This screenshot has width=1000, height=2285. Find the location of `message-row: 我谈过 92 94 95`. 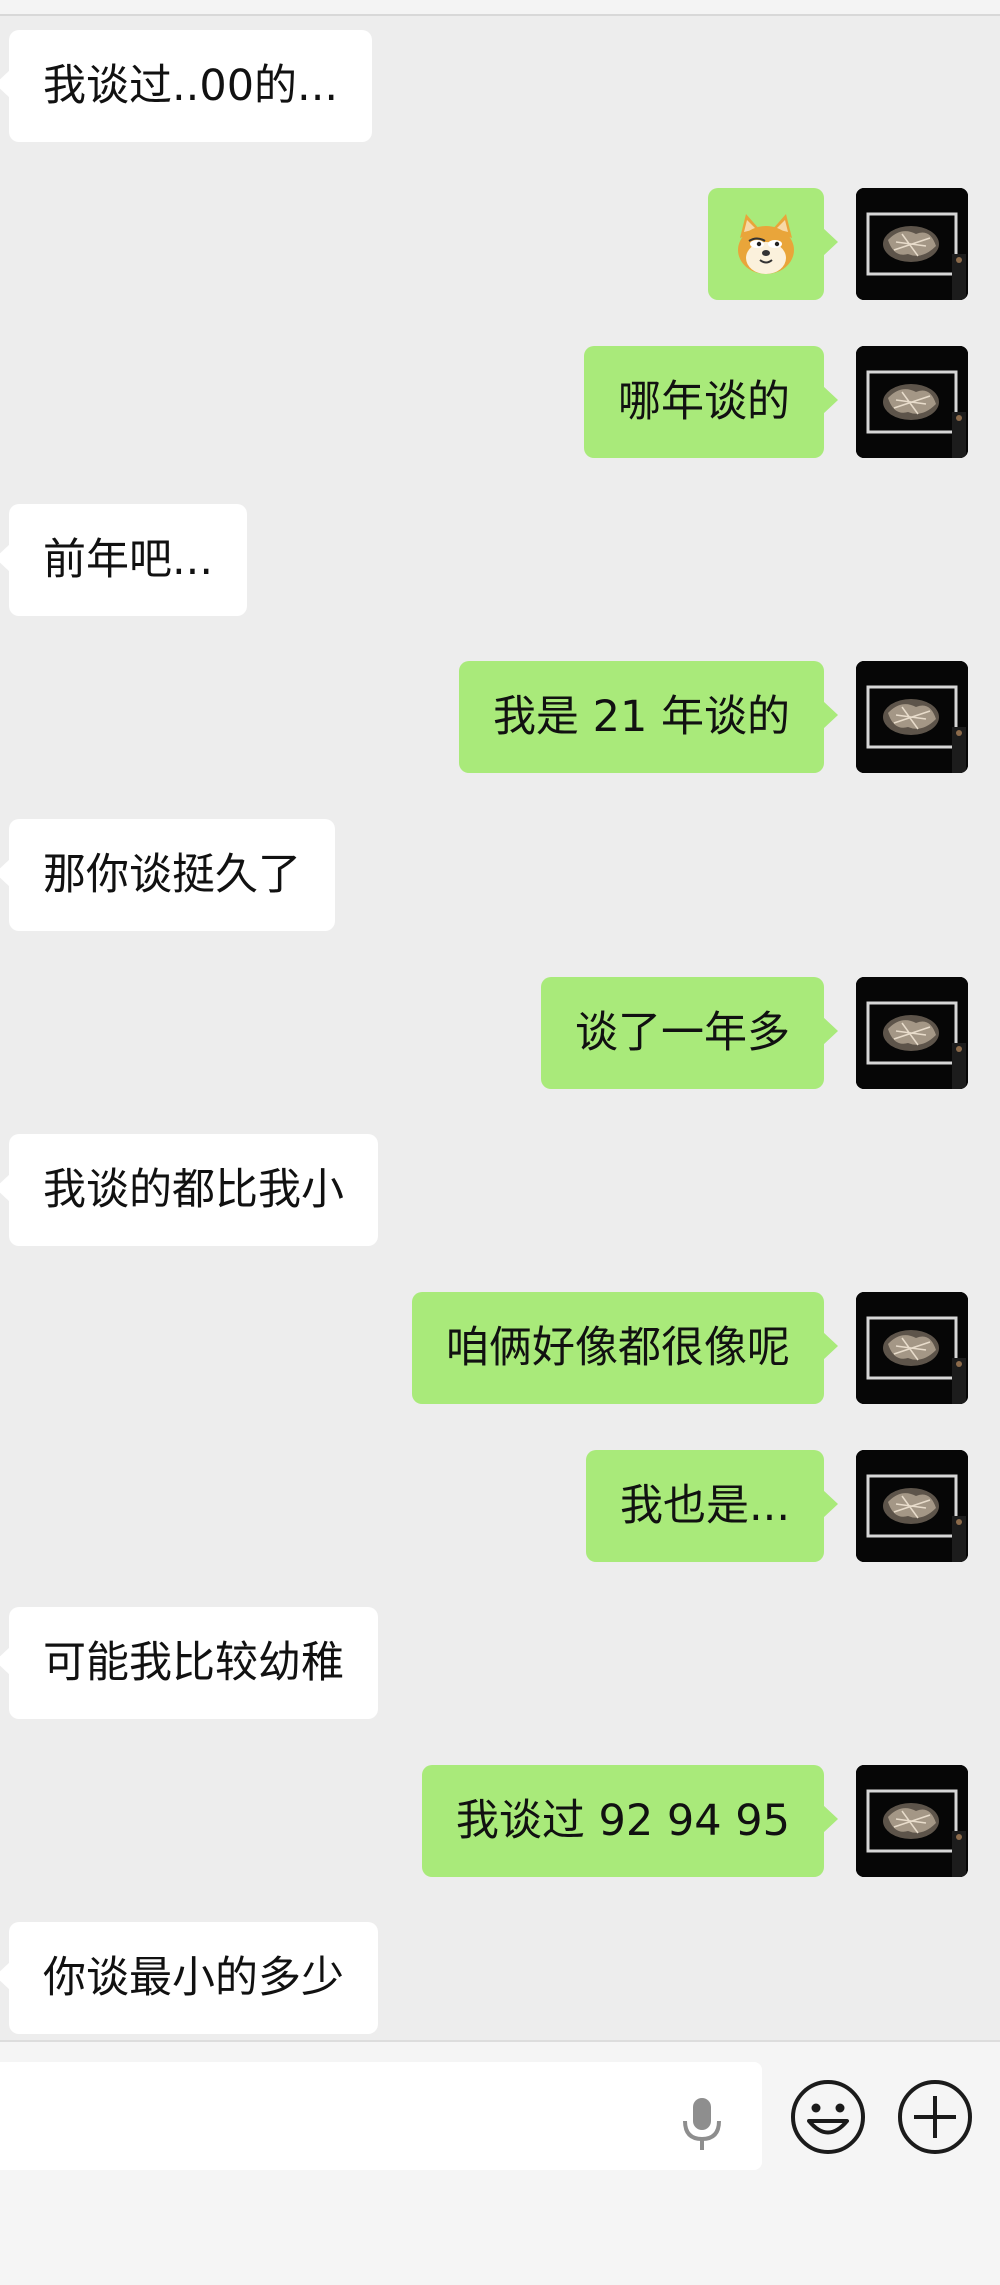

message-row: 我谈过 92 94 95 is located at coordinates (500, 1821).